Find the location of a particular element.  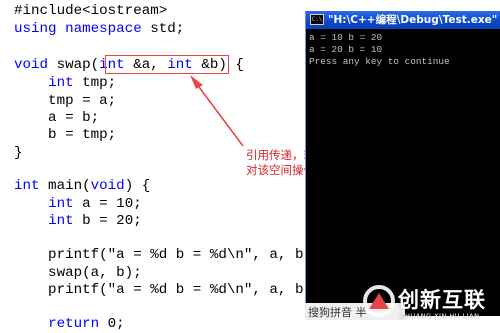

watermark-name: 创新互联 is located at coordinates (442, 300).